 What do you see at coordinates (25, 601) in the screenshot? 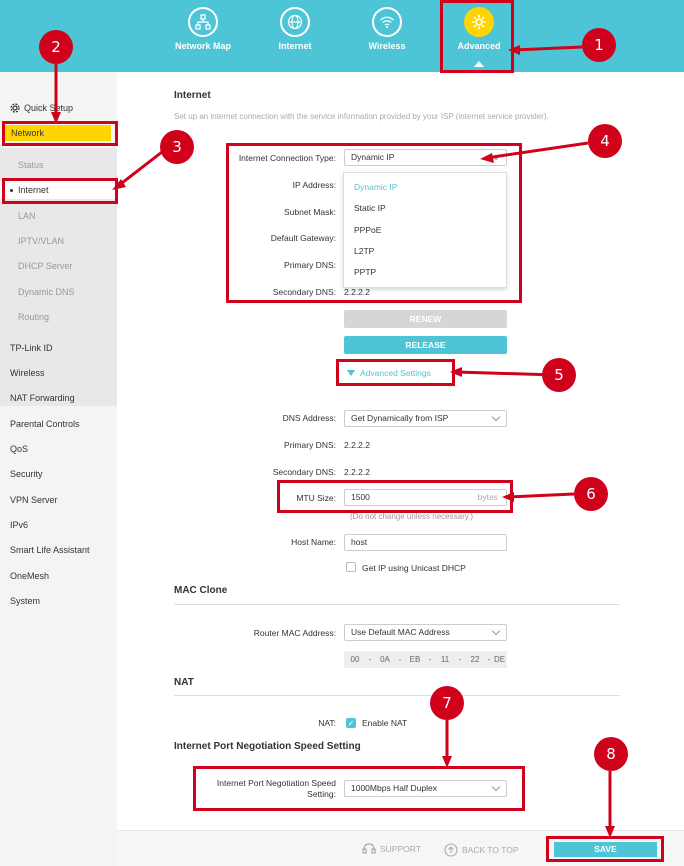
I see `sidebar-item-system: System` at bounding box center [25, 601].